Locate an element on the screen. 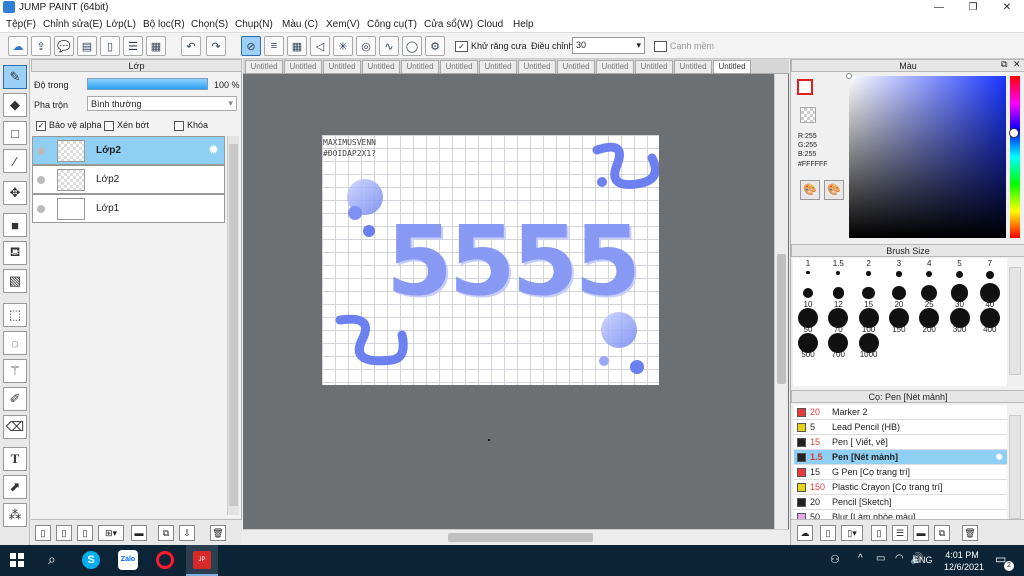  brush-size-cell: 4 is located at coordinates (929, 270).